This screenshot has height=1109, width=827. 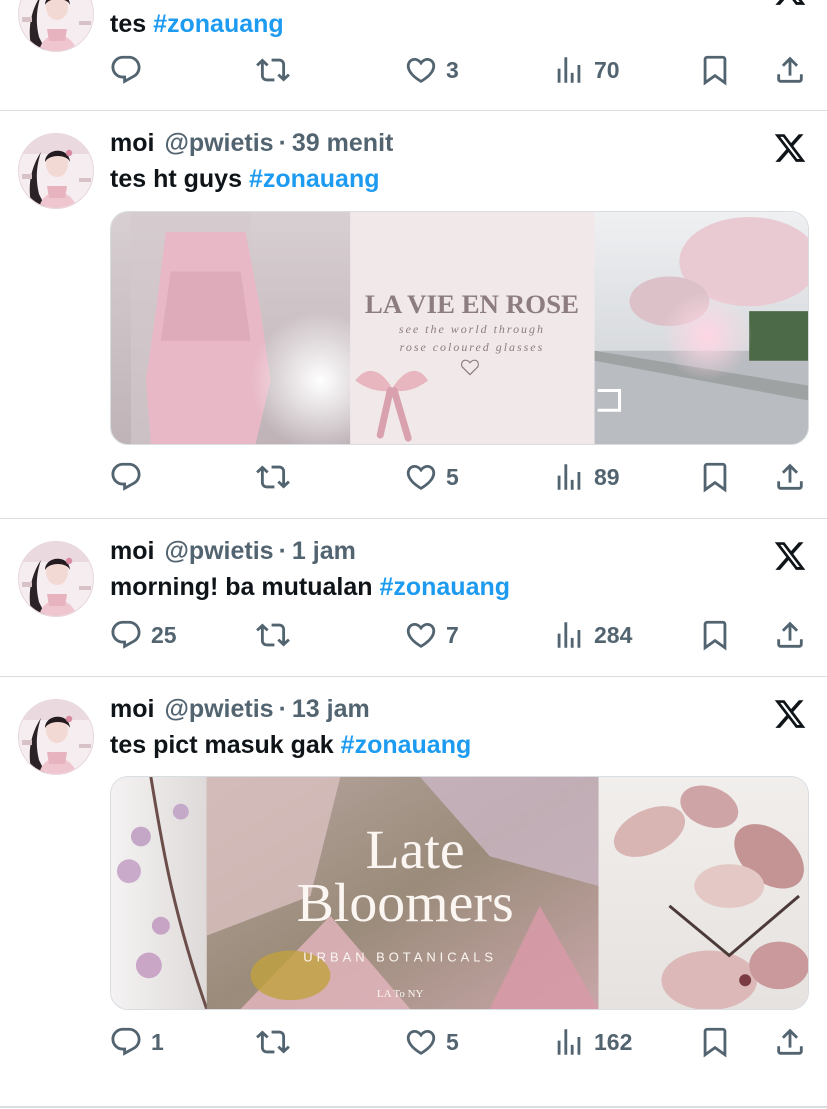 I want to click on tweet-actions: 3 70, so click(x=413, y=70).